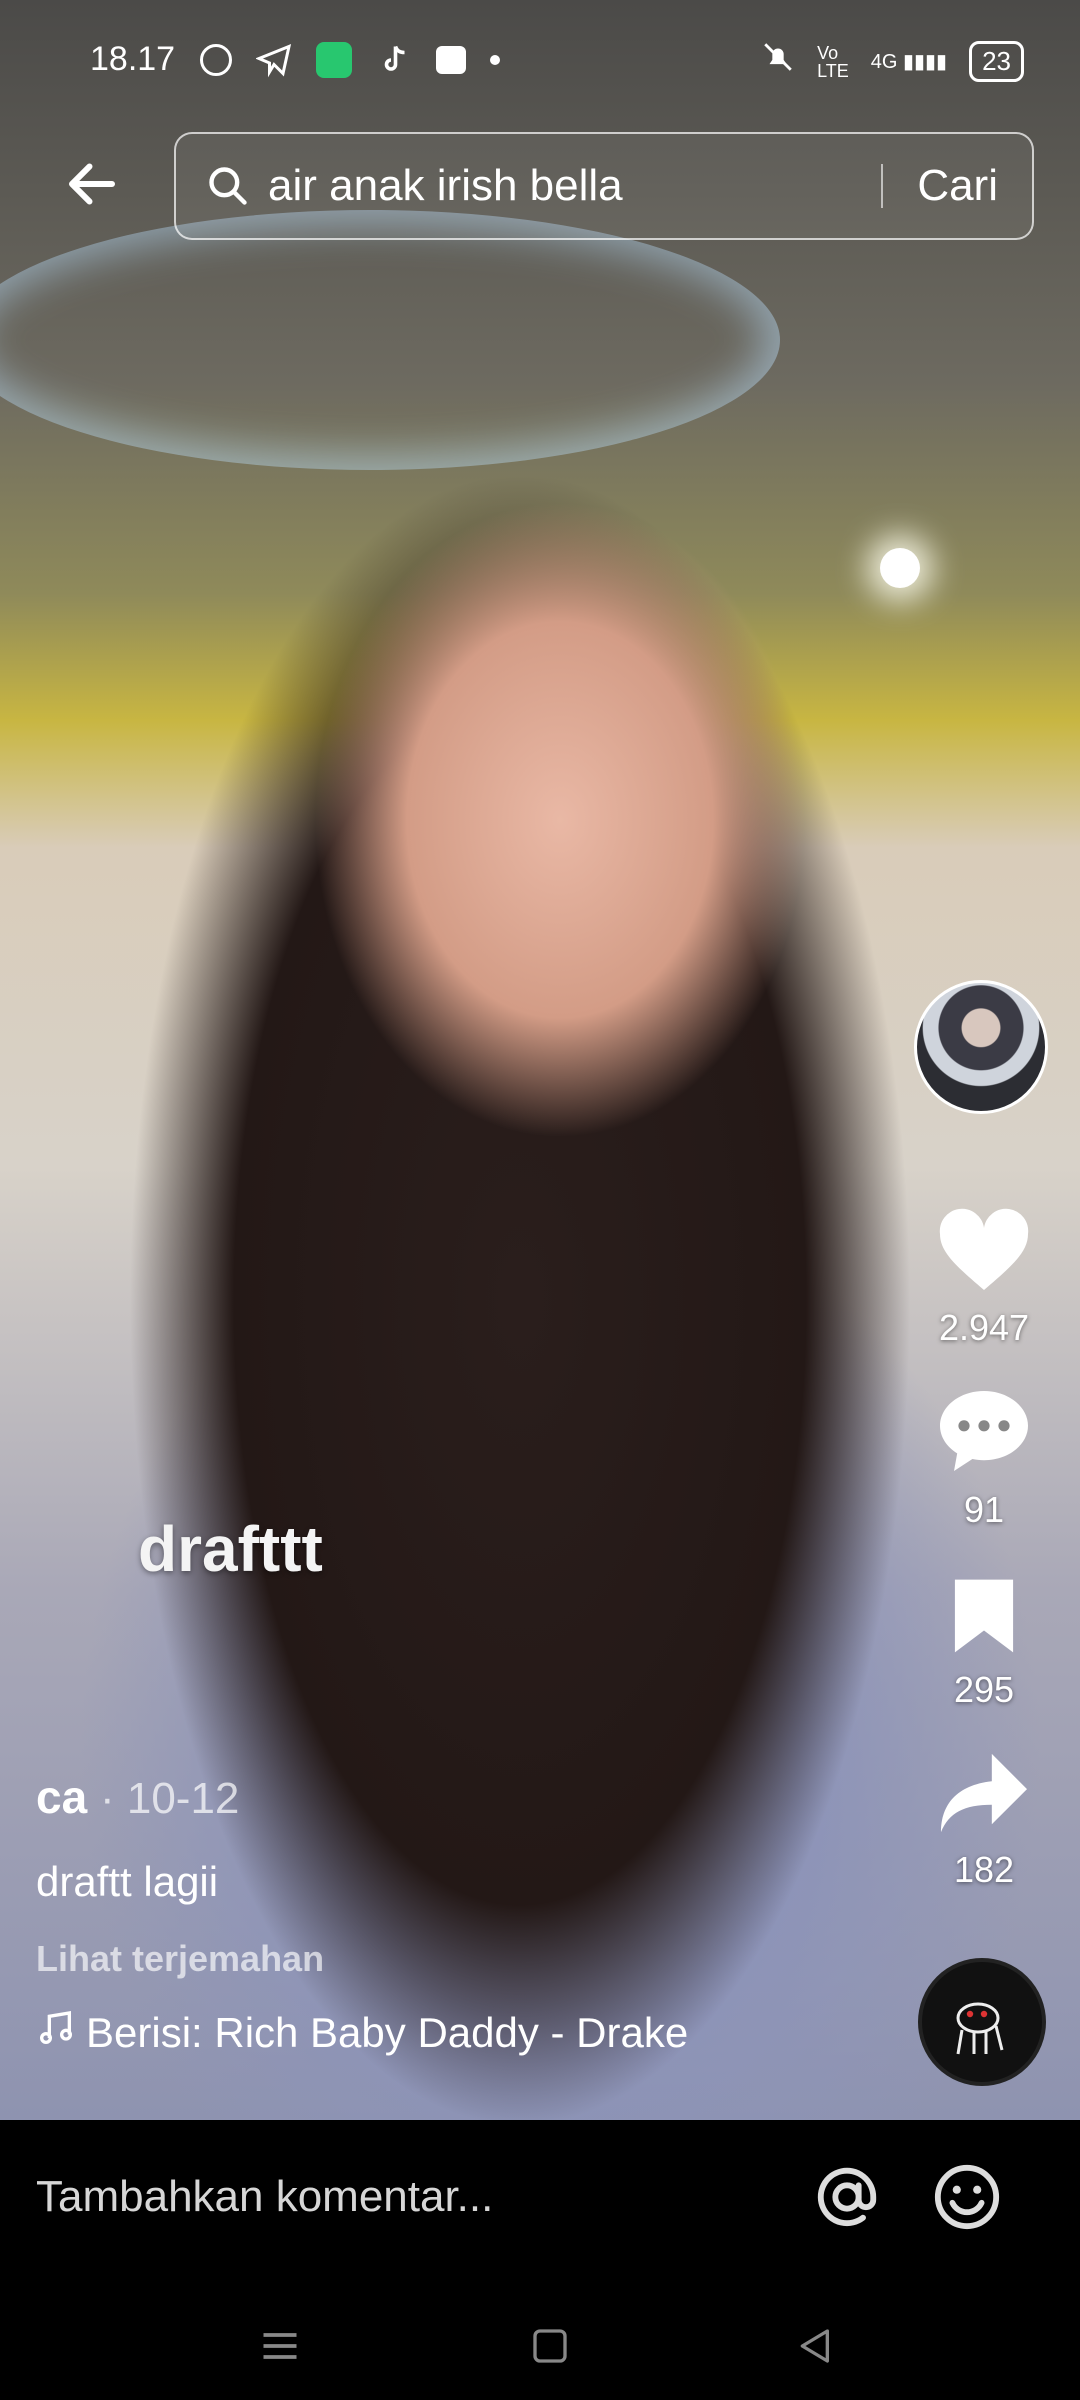  I want to click on square-icon, so click(550, 2346).